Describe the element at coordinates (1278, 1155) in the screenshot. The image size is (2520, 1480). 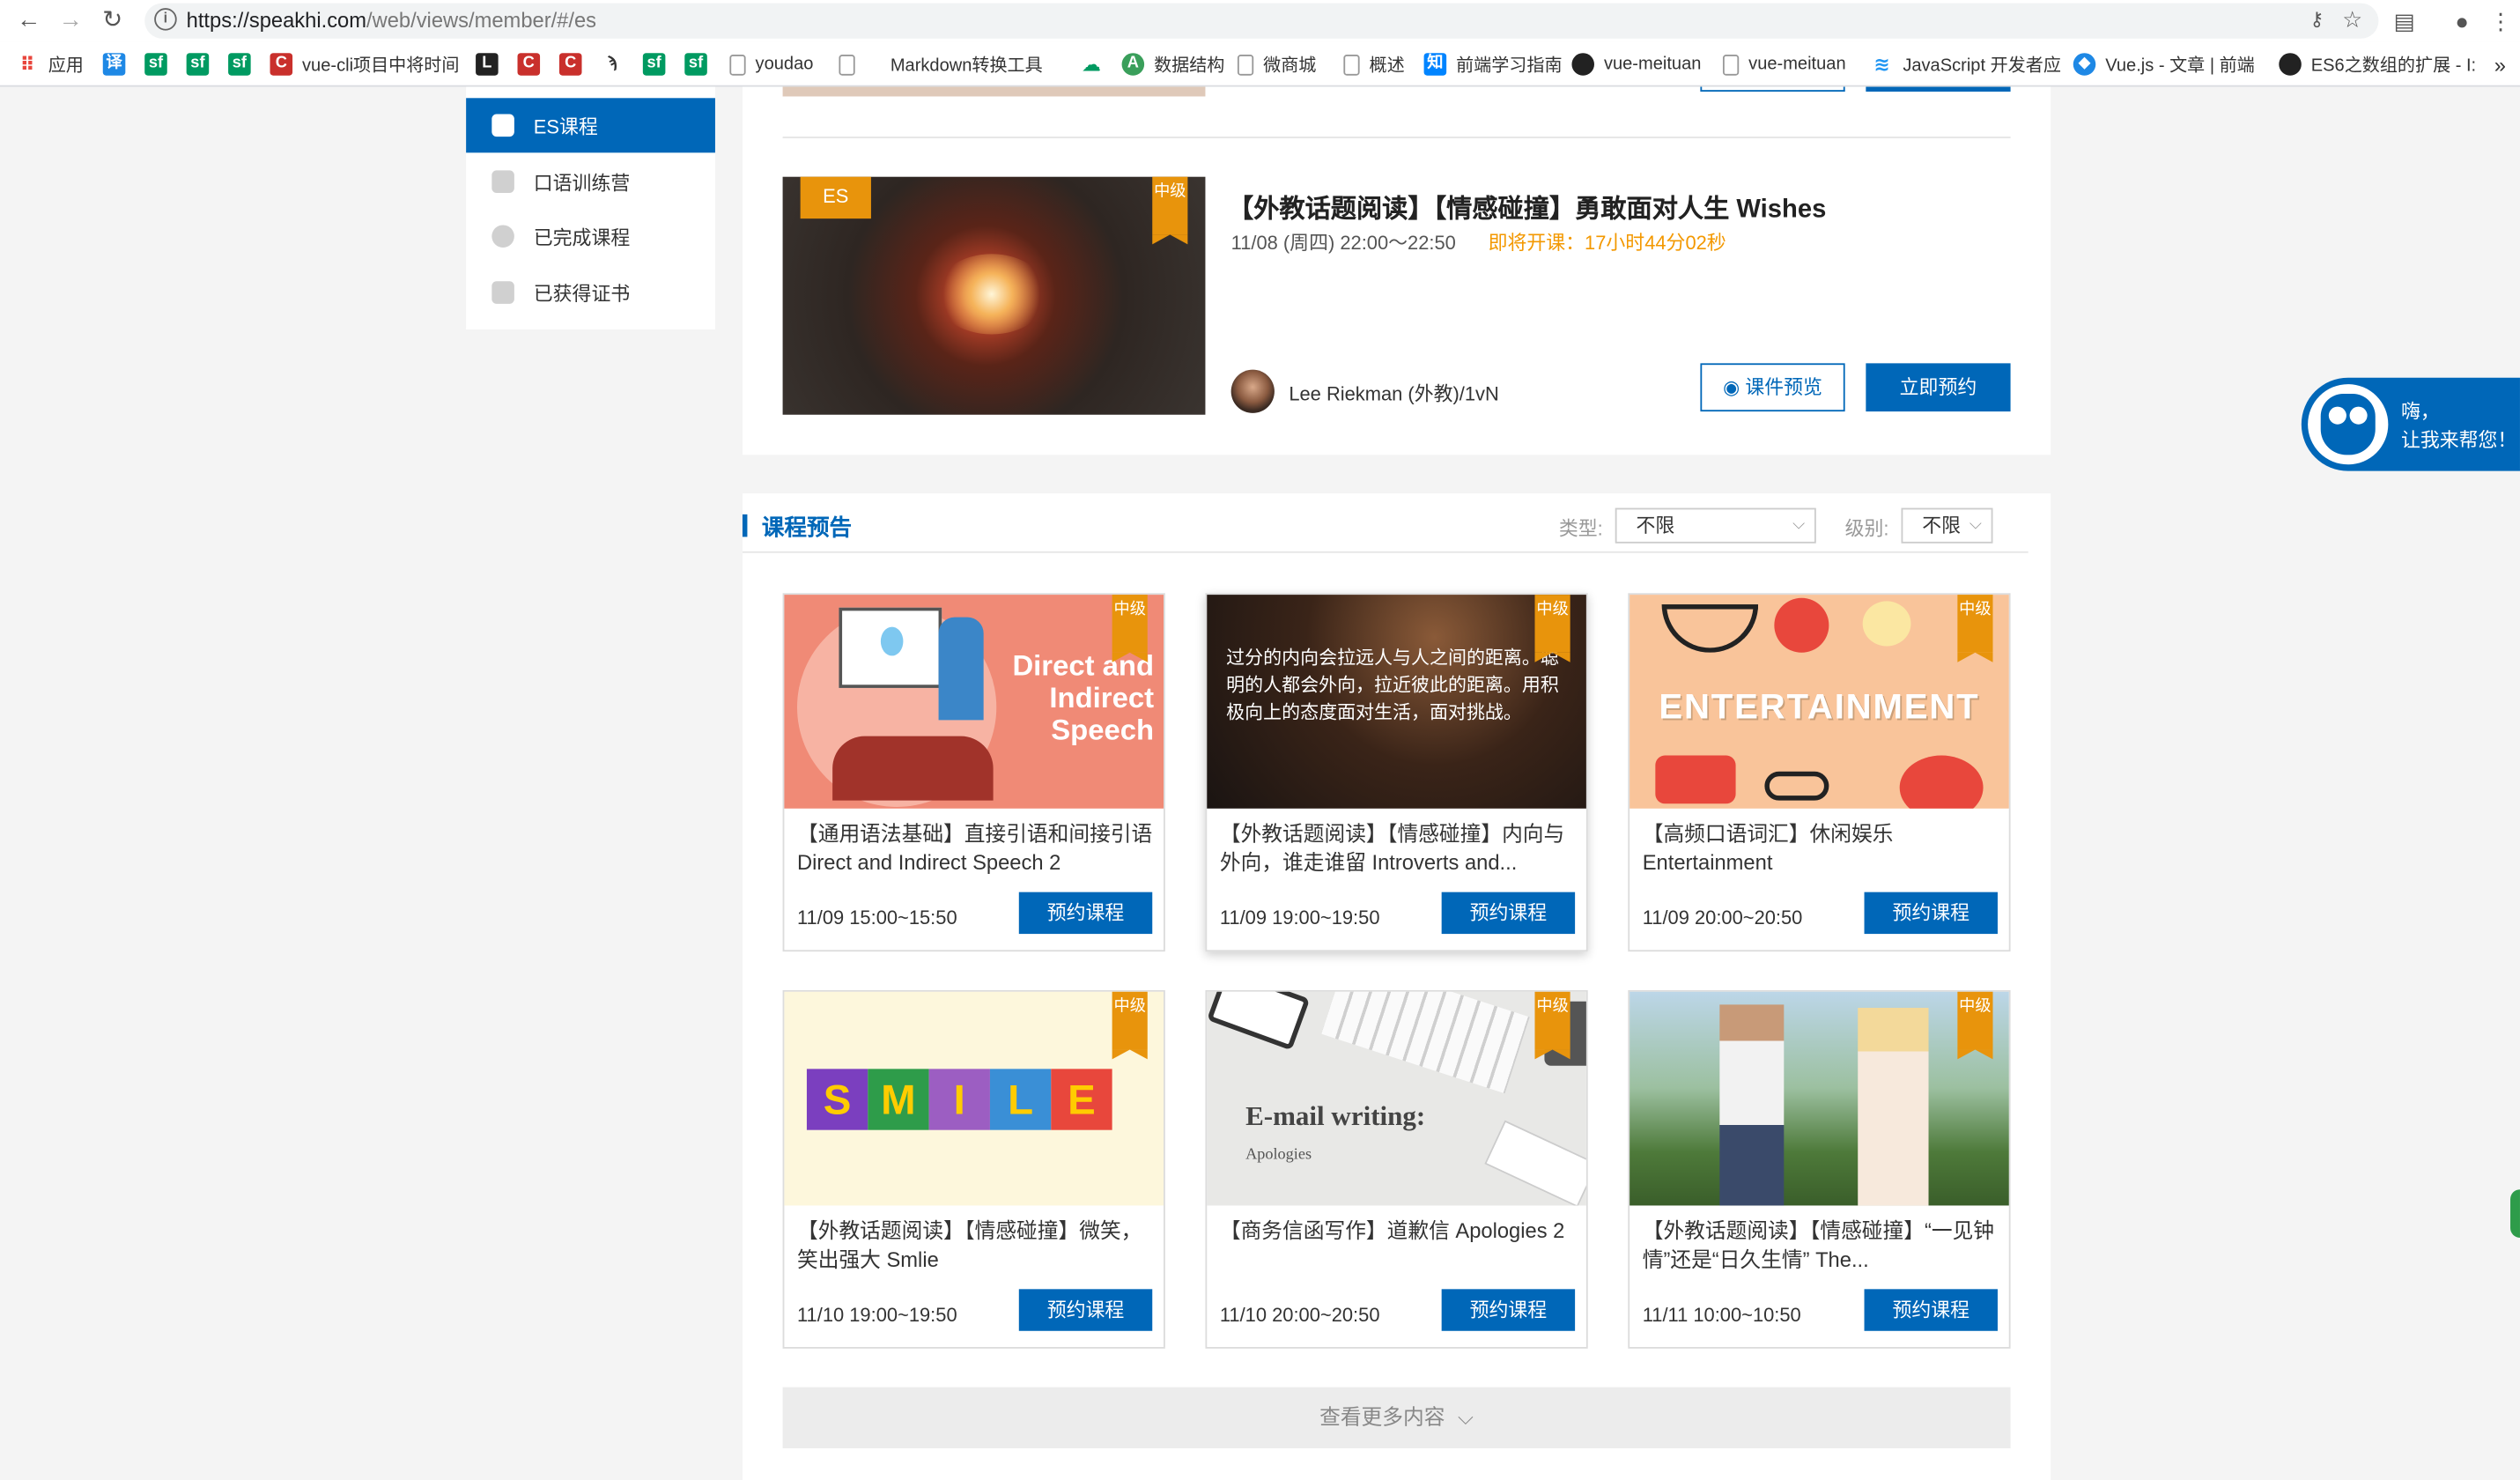
I see `thumbnail-subcaption: Apologies` at that location.